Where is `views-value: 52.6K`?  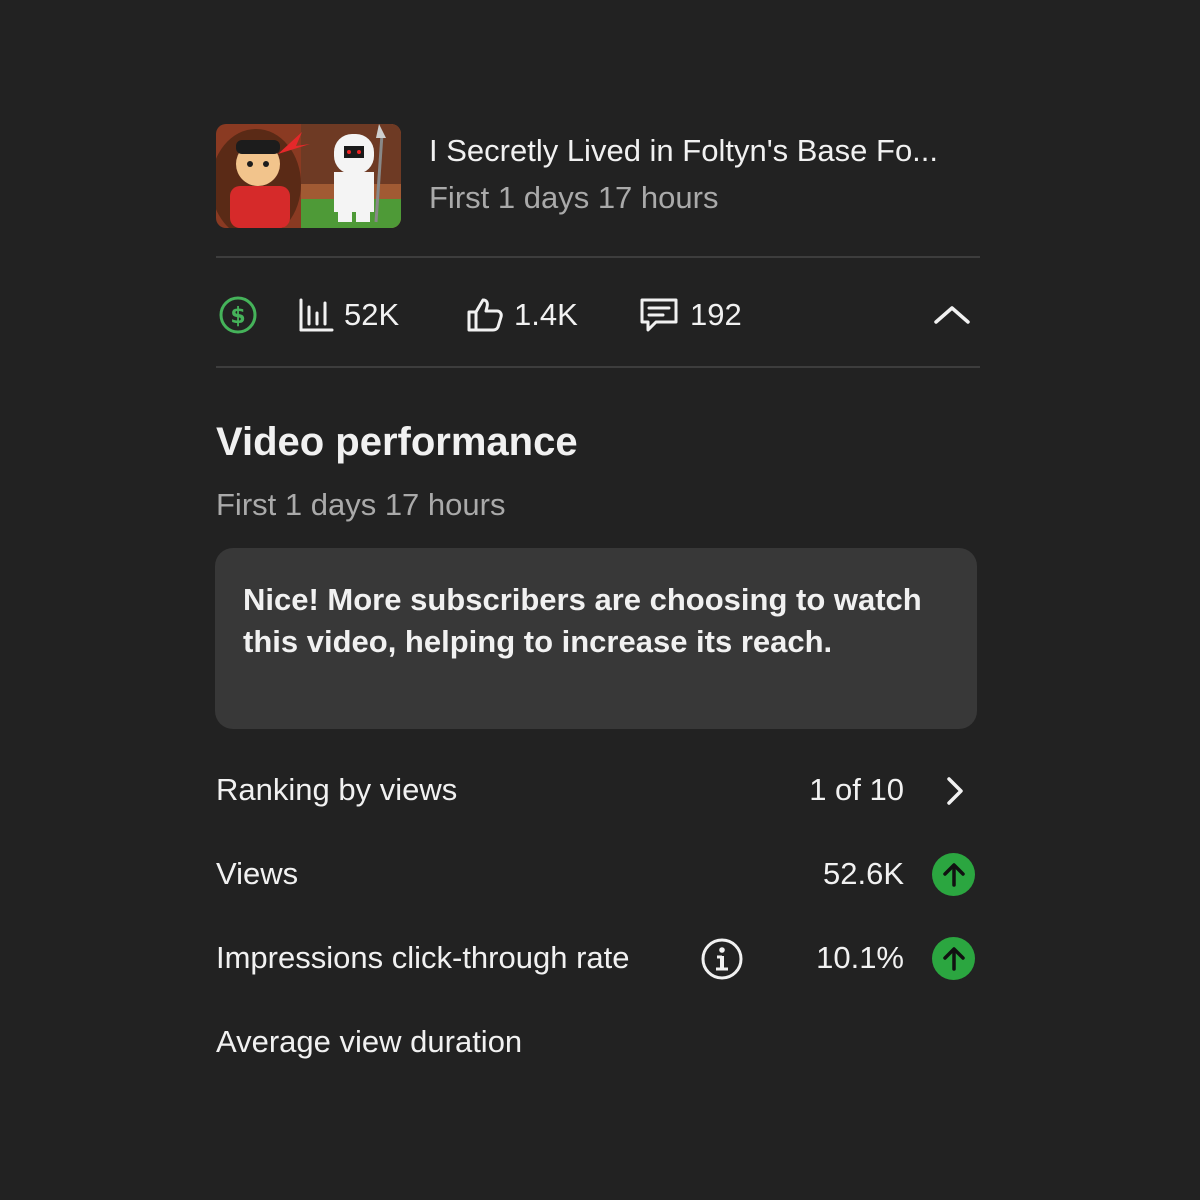
views-value: 52.6K is located at coordinates (863, 873).